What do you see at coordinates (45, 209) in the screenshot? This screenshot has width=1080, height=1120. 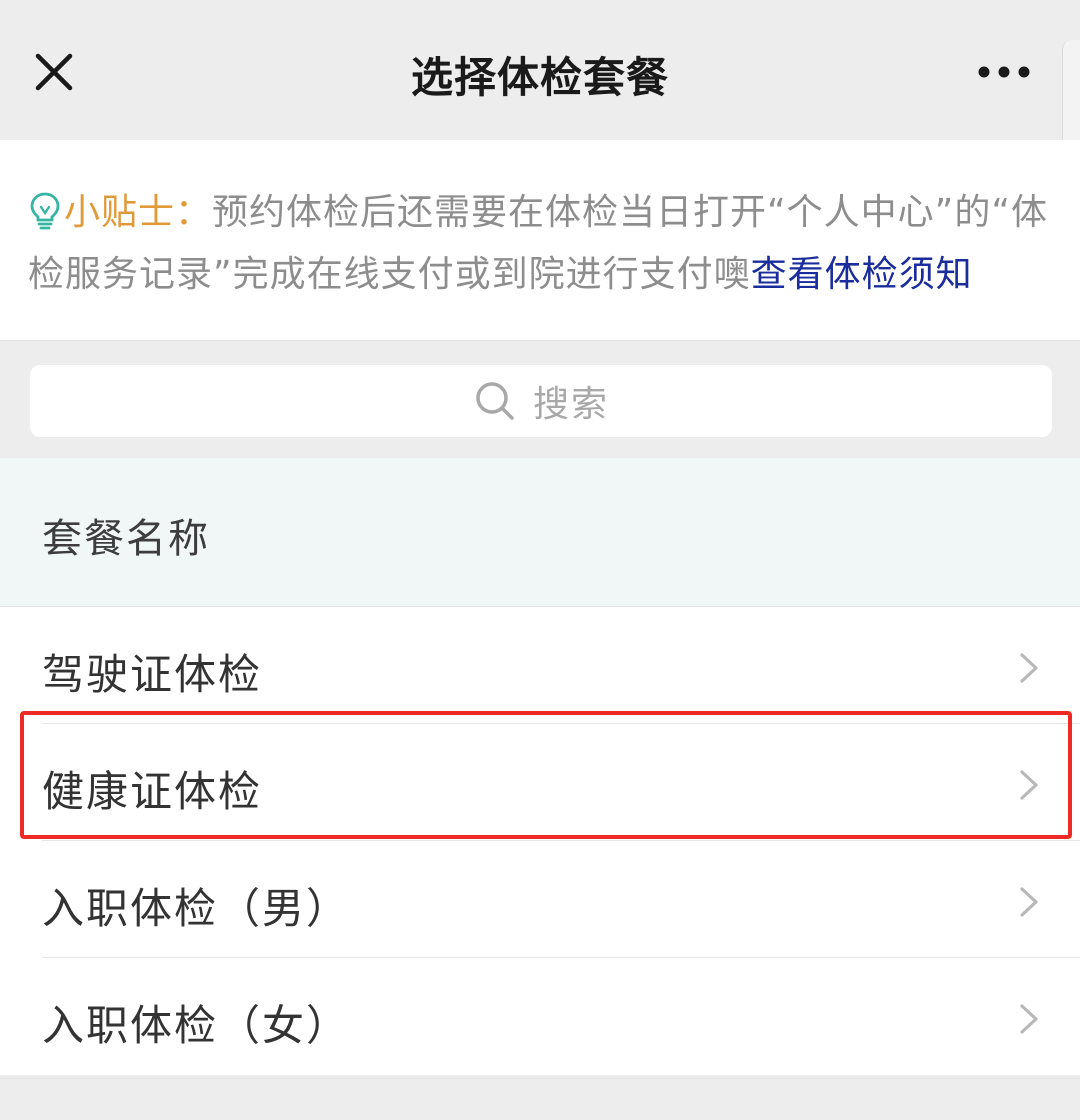 I see `lightbulb-icon` at bounding box center [45, 209].